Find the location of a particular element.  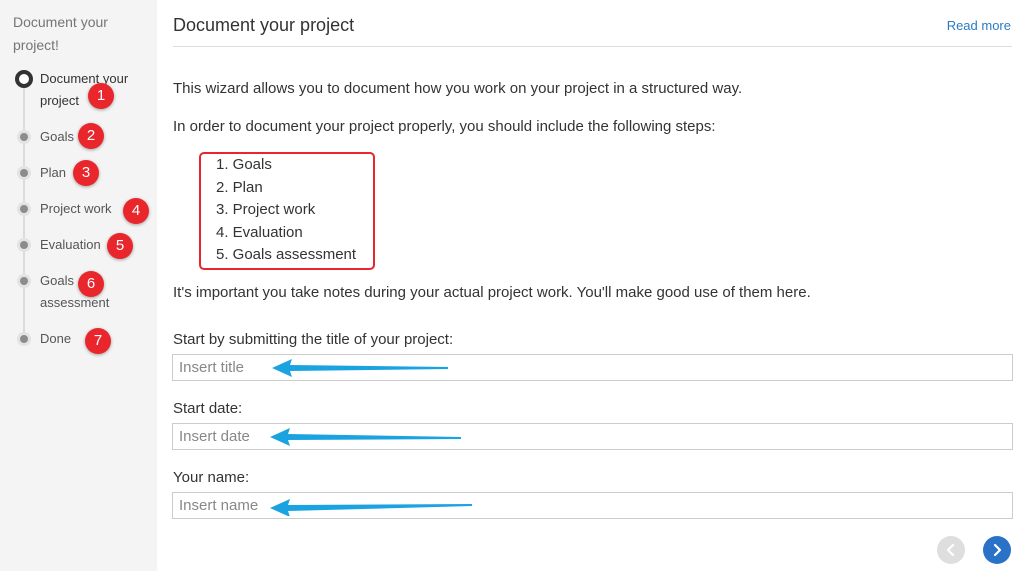

sidebar-title: Document your project! is located at coordinates (60, 33).